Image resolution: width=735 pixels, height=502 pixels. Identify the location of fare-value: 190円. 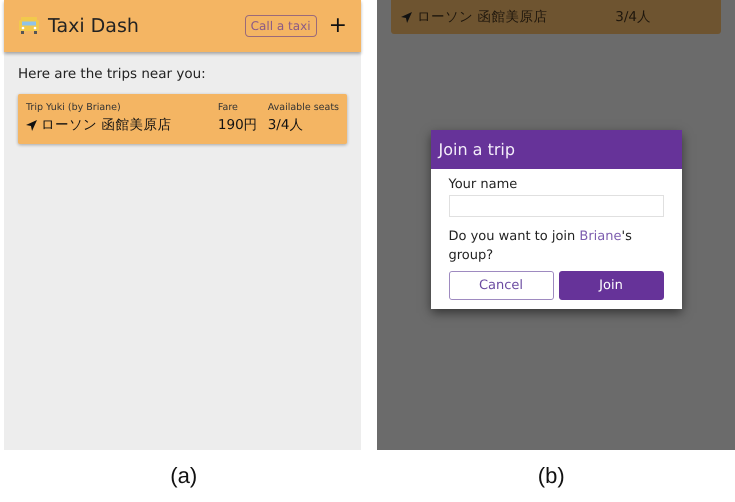
(238, 125).